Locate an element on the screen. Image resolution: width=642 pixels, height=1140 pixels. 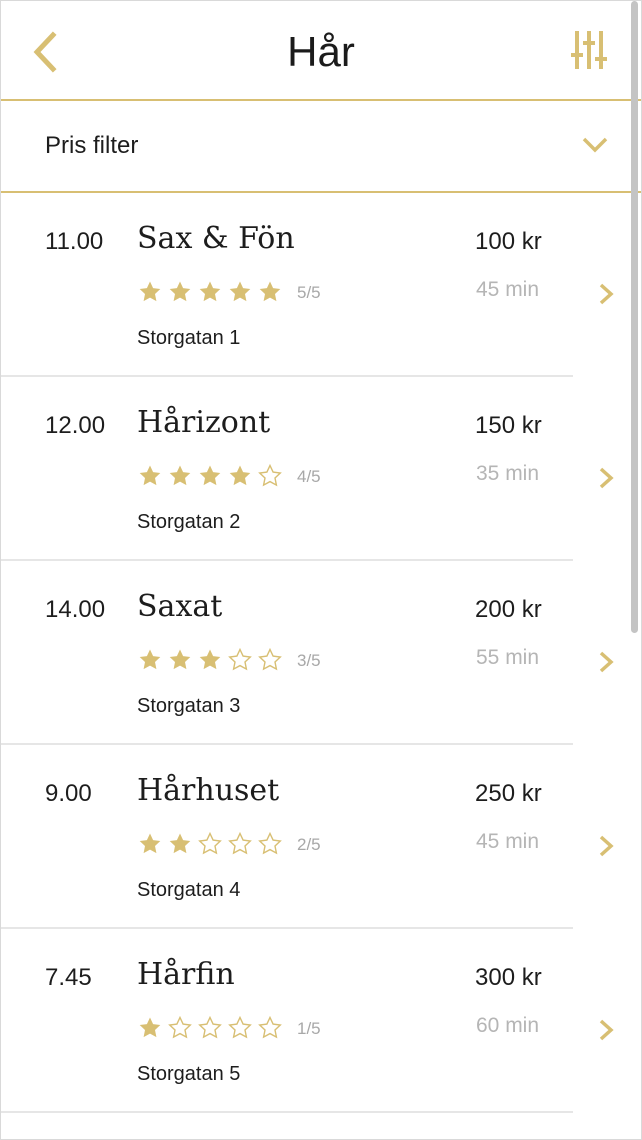
price: 100 kr is located at coordinates (508, 241).